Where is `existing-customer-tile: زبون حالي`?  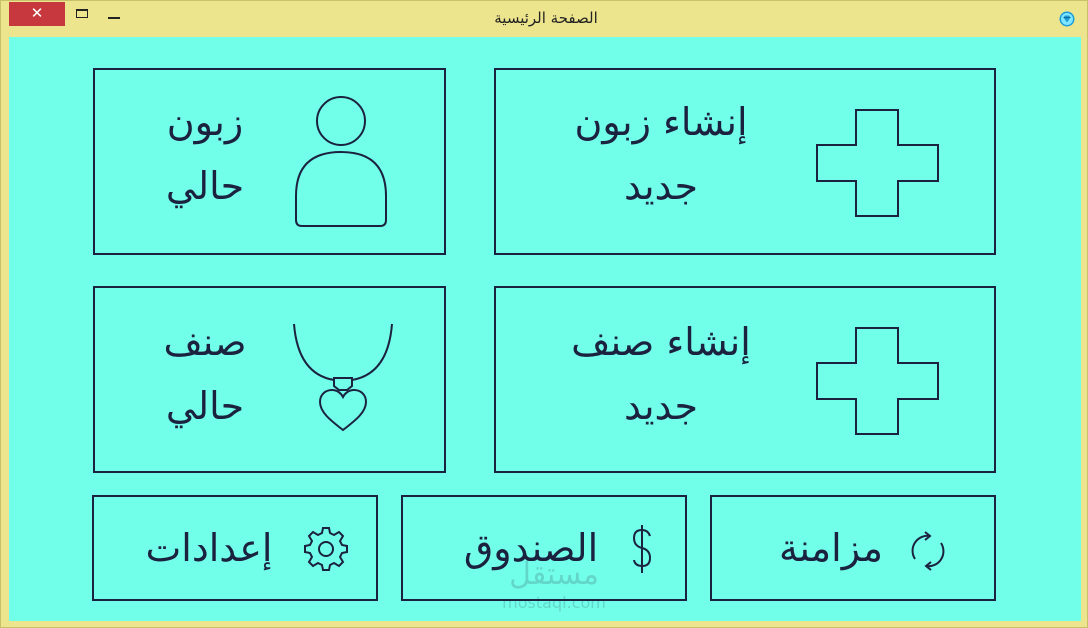 existing-customer-tile: زبون حالي is located at coordinates (269, 161).